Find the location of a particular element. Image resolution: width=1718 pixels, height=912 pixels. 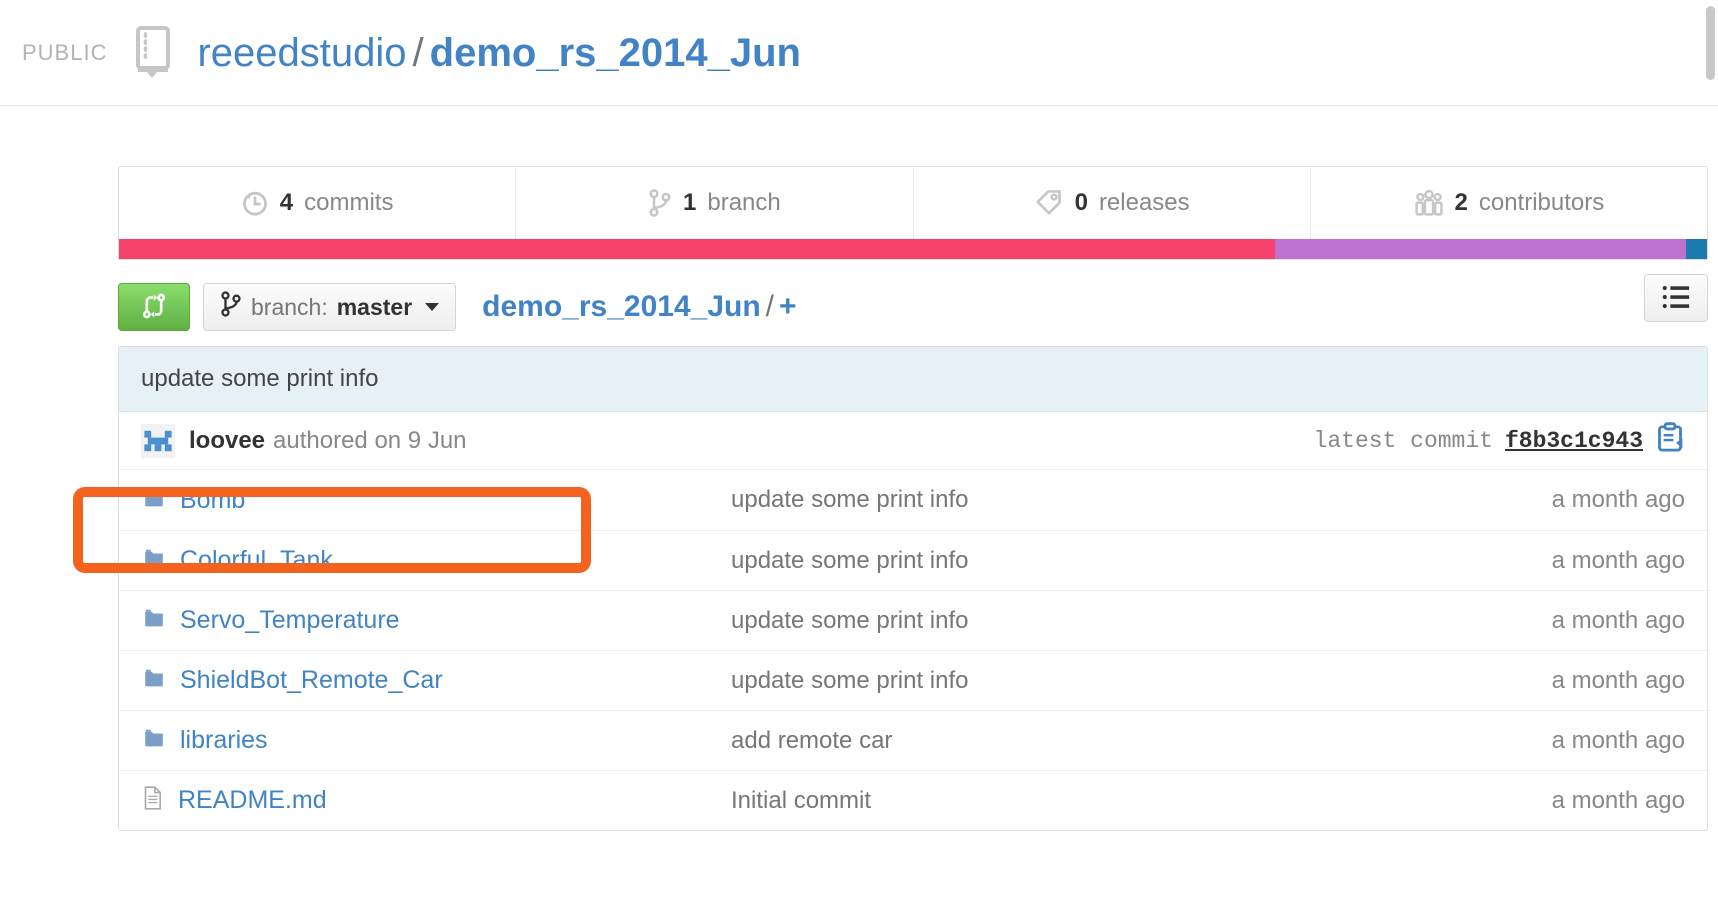

file-name-link: libraries is located at coordinates (224, 740).